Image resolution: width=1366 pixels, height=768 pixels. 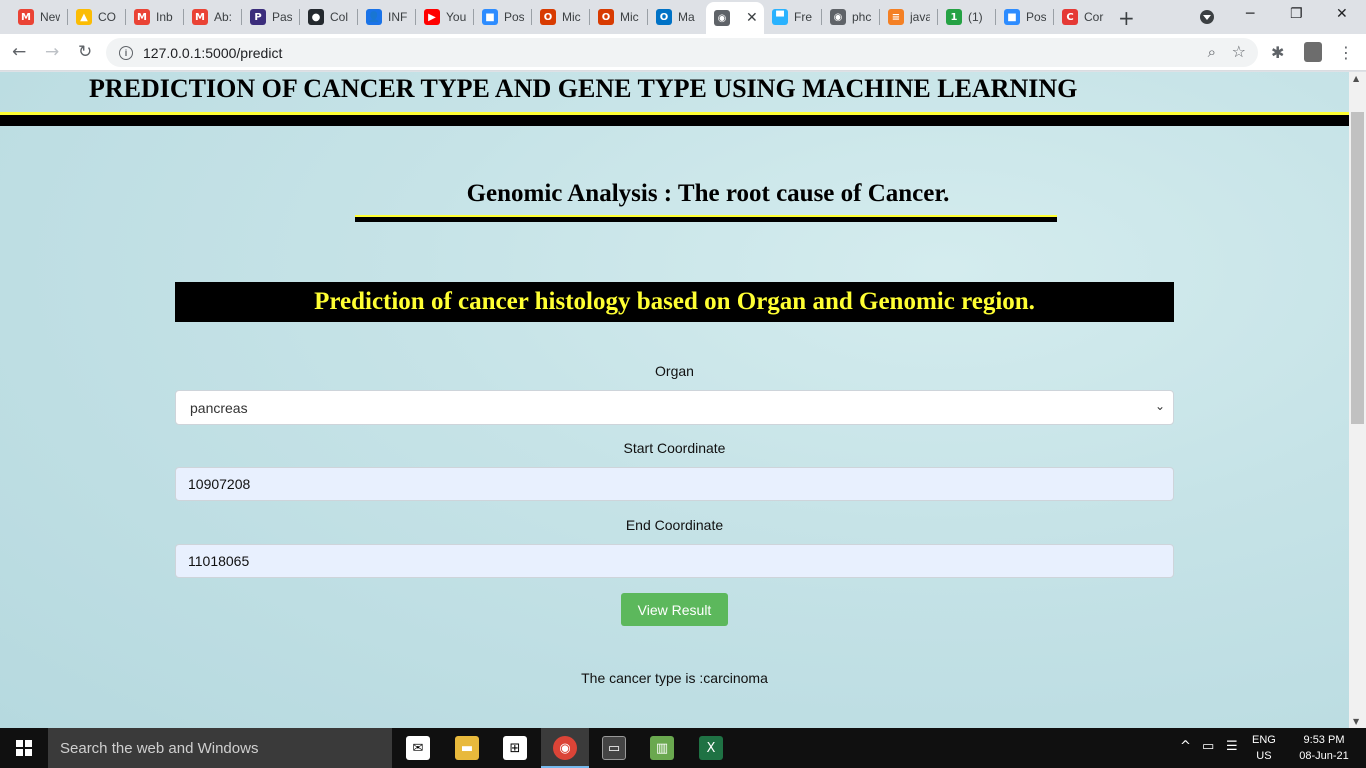 What do you see at coordinates (467, 748) in the screenshot?
I see `file-explorer-icon: ▬` at bounding box center [467, 748].